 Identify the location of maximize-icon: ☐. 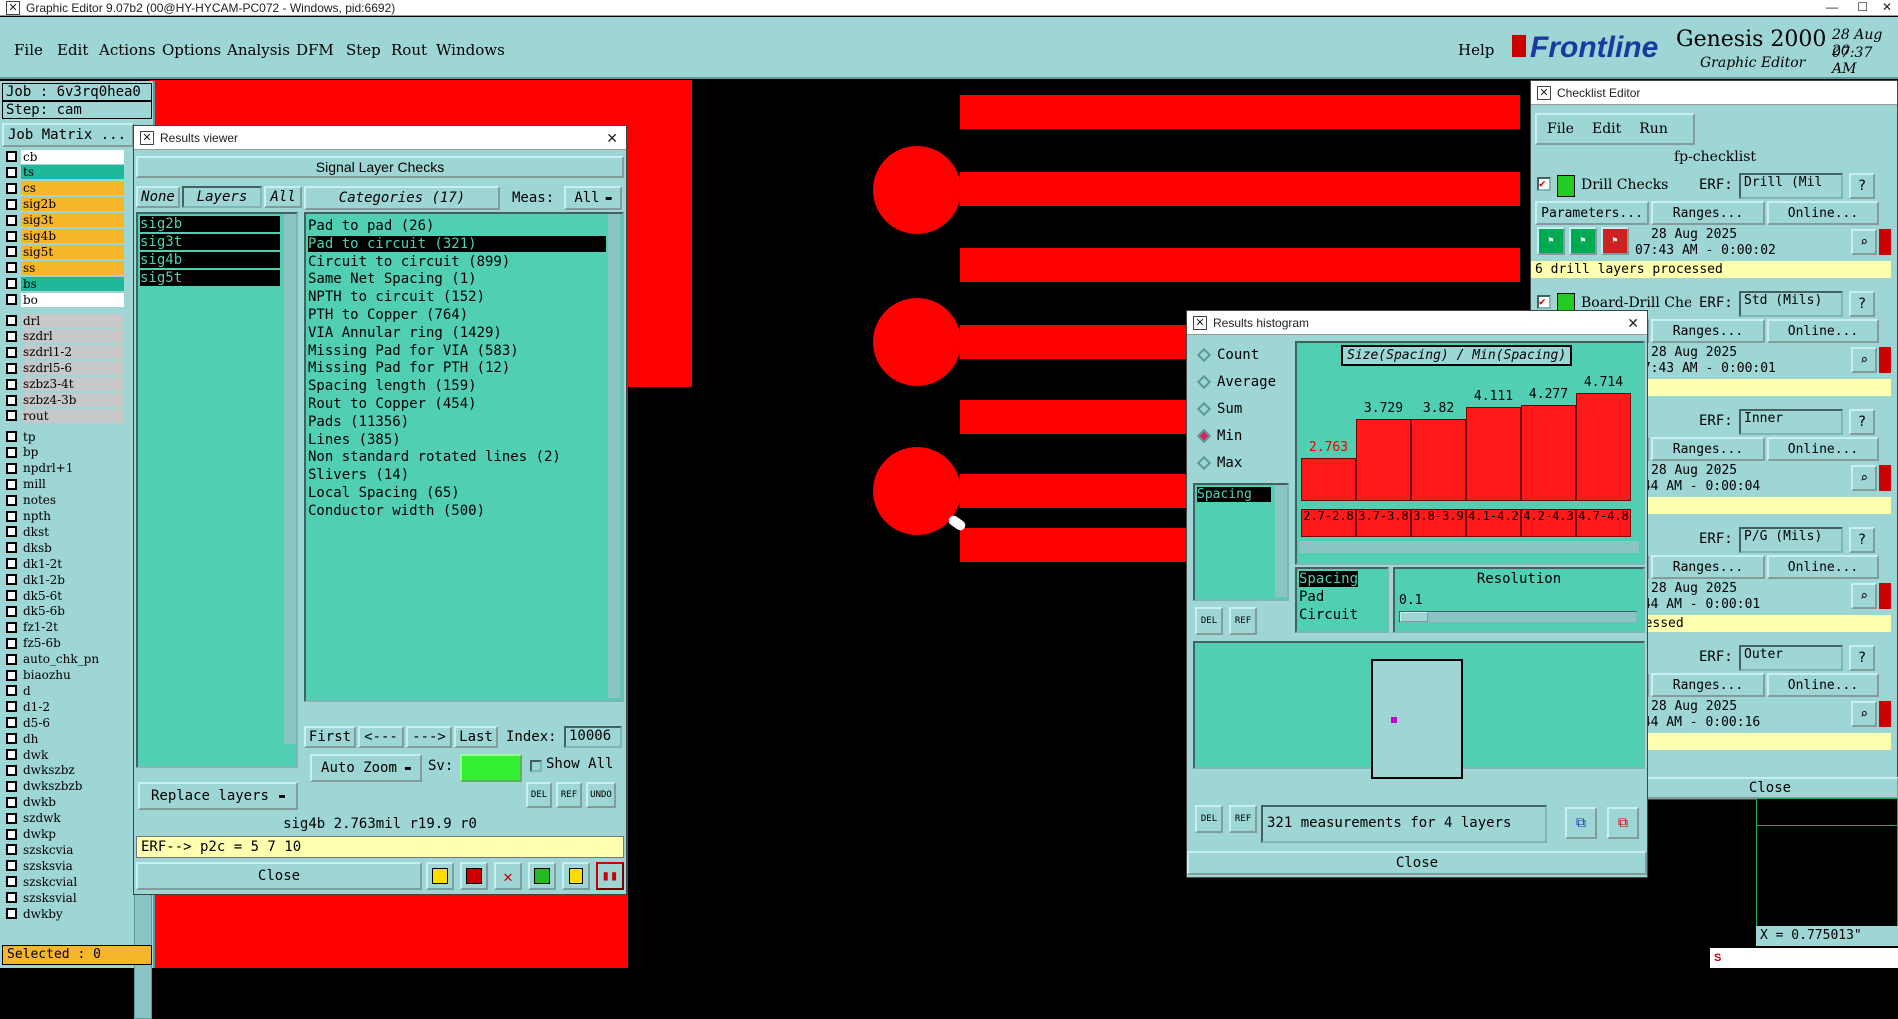
(1862, 7).